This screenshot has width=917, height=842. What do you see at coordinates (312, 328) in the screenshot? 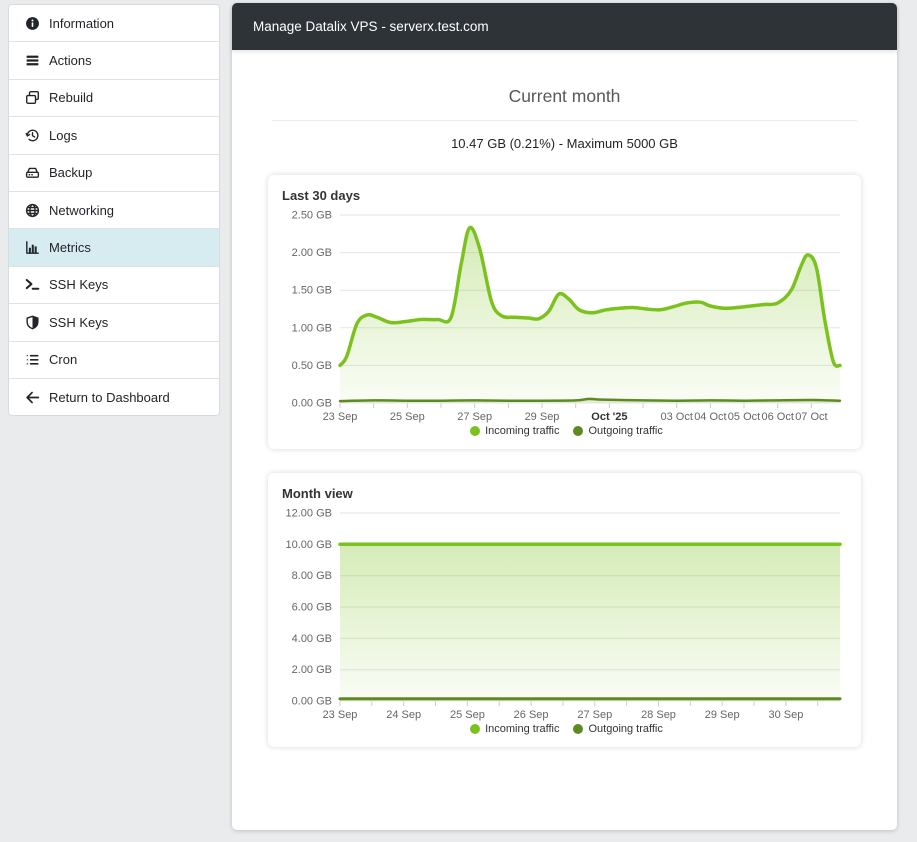
I see `svg-text: 1.00 GB` at bounding box center [312, 328].